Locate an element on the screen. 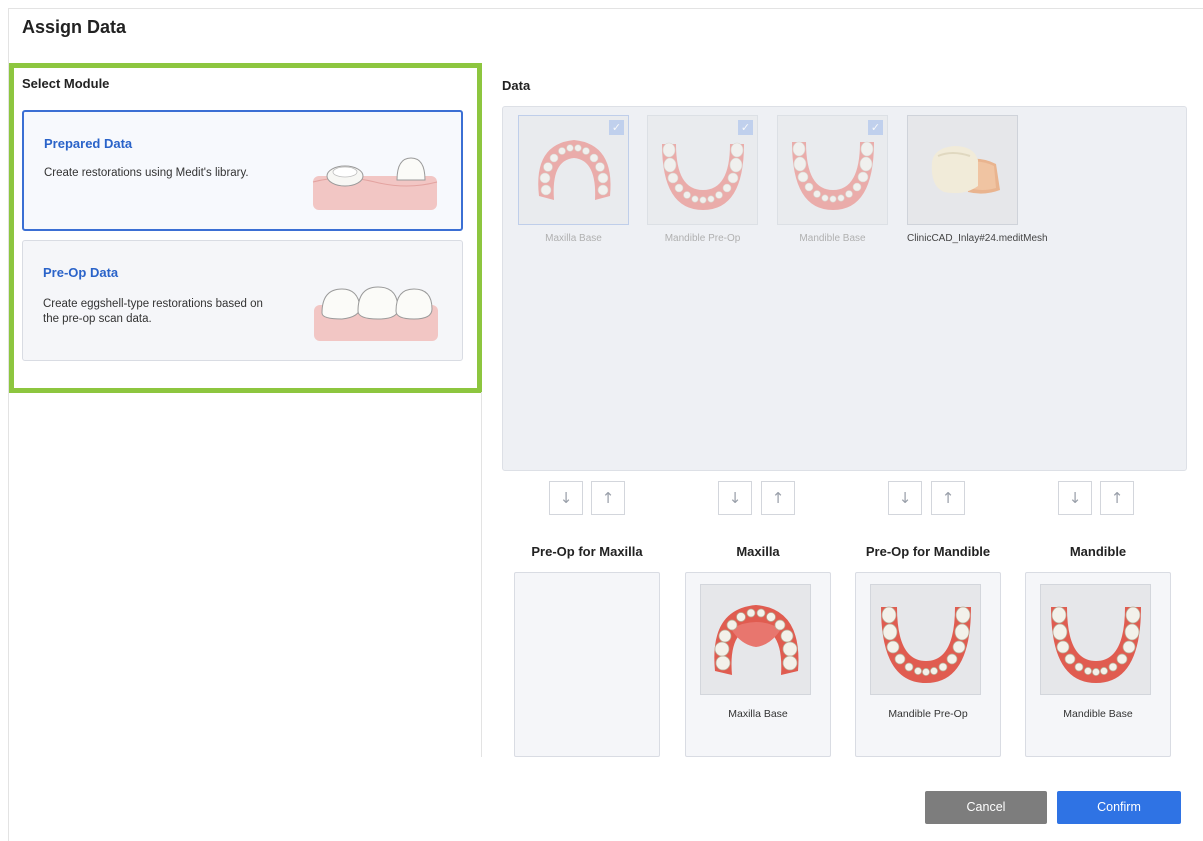 This screenshot has width=1203, height=841. data-item-mandible-base: ✓ Mandible Base is located at coordinates (832, 180).